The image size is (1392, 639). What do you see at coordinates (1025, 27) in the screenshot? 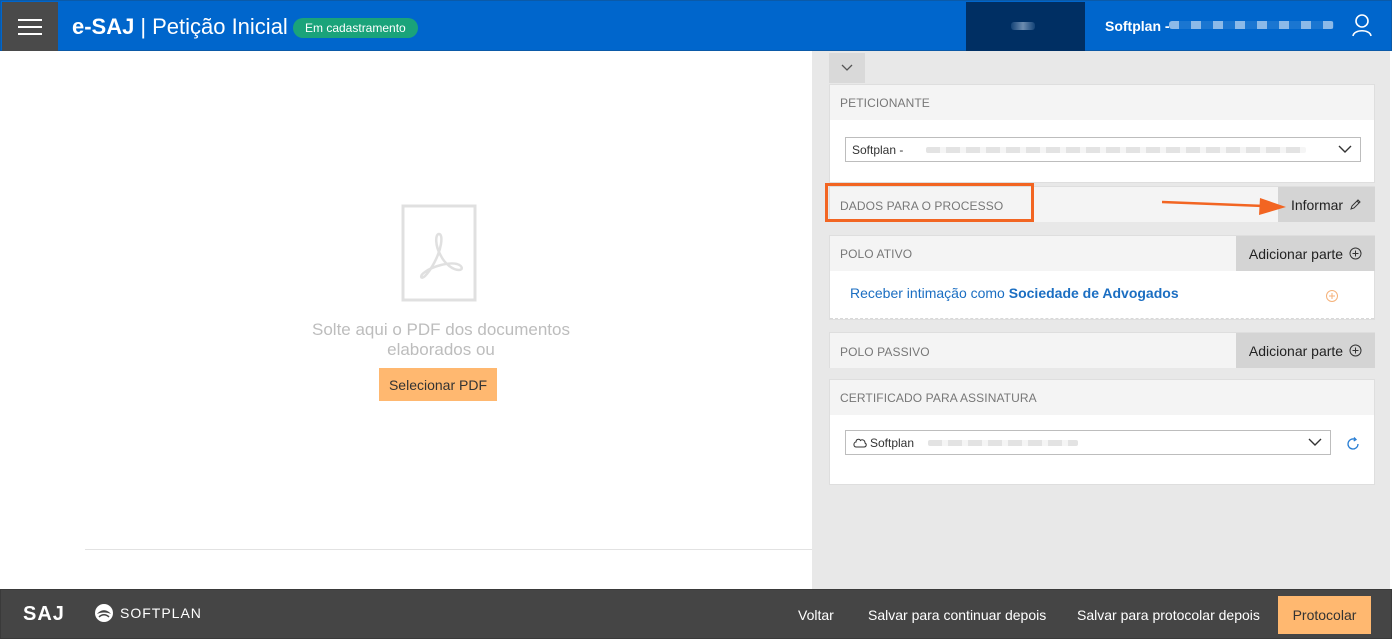
I see `header-dark-block` at bounding box center [1025, 27].